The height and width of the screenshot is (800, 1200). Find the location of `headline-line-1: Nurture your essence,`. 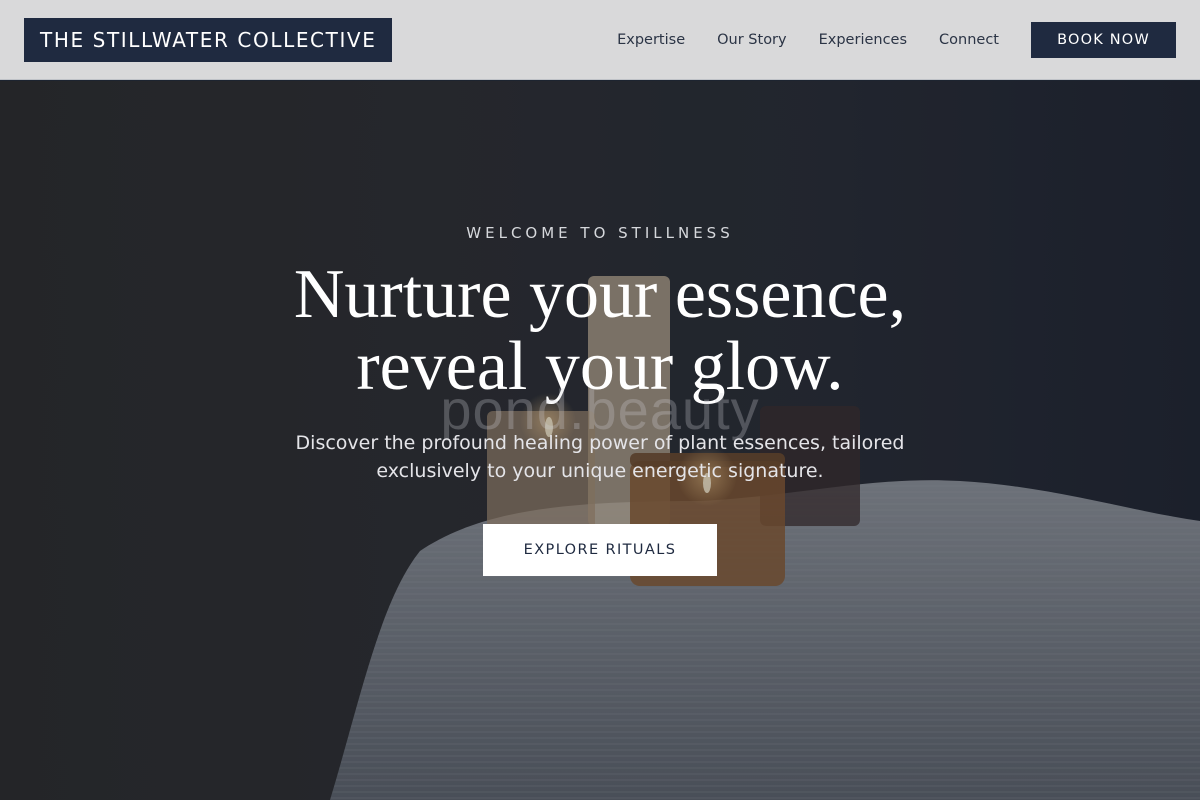

headline-line-1: Nurture your essence, is located at coordinates (600, 294).